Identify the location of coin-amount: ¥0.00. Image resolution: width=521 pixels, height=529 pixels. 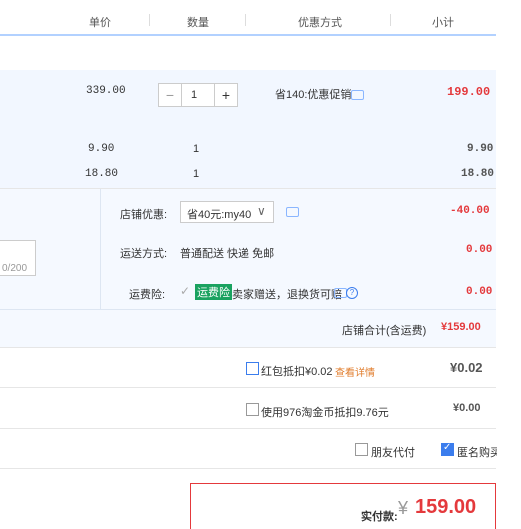
(467, 408).